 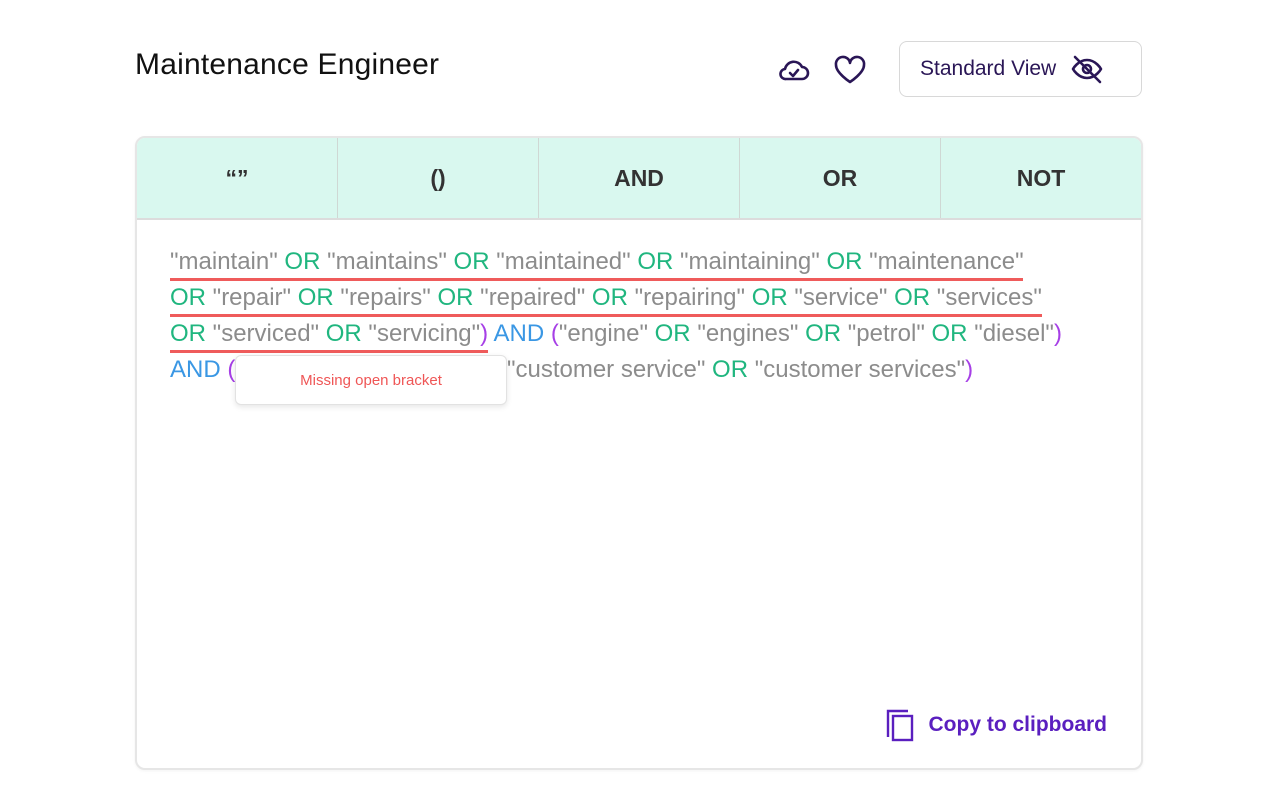 What do you see at coordinates (606, 369) in the screenshot?
I see `query-token-term: "customer service"` at bounding box center [606, 369].